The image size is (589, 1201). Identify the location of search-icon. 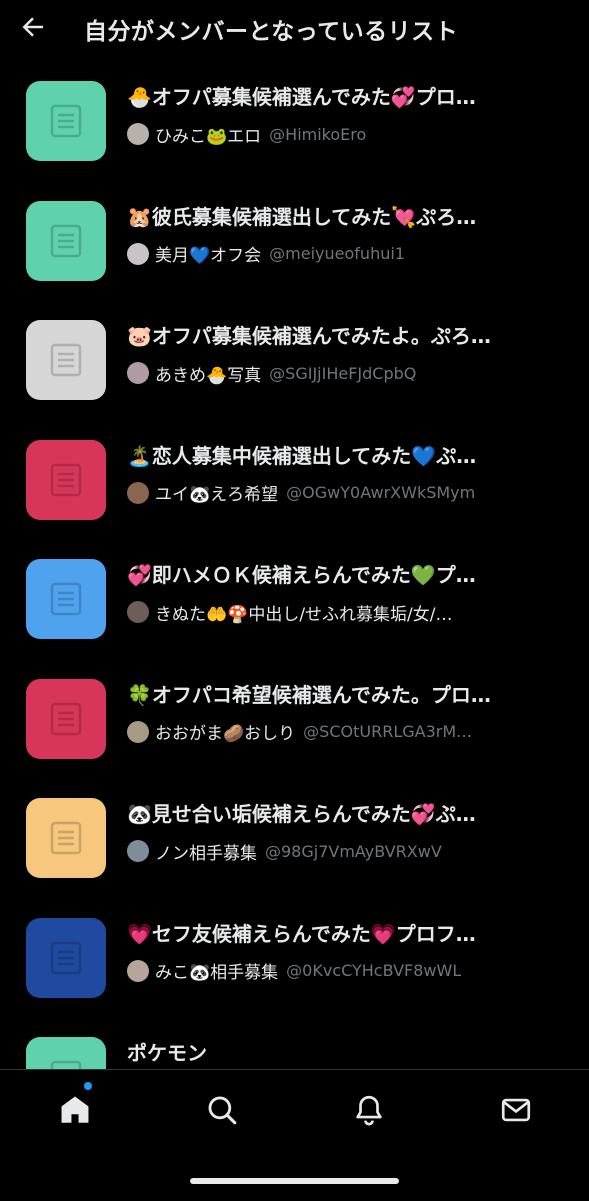
(222, 1110).